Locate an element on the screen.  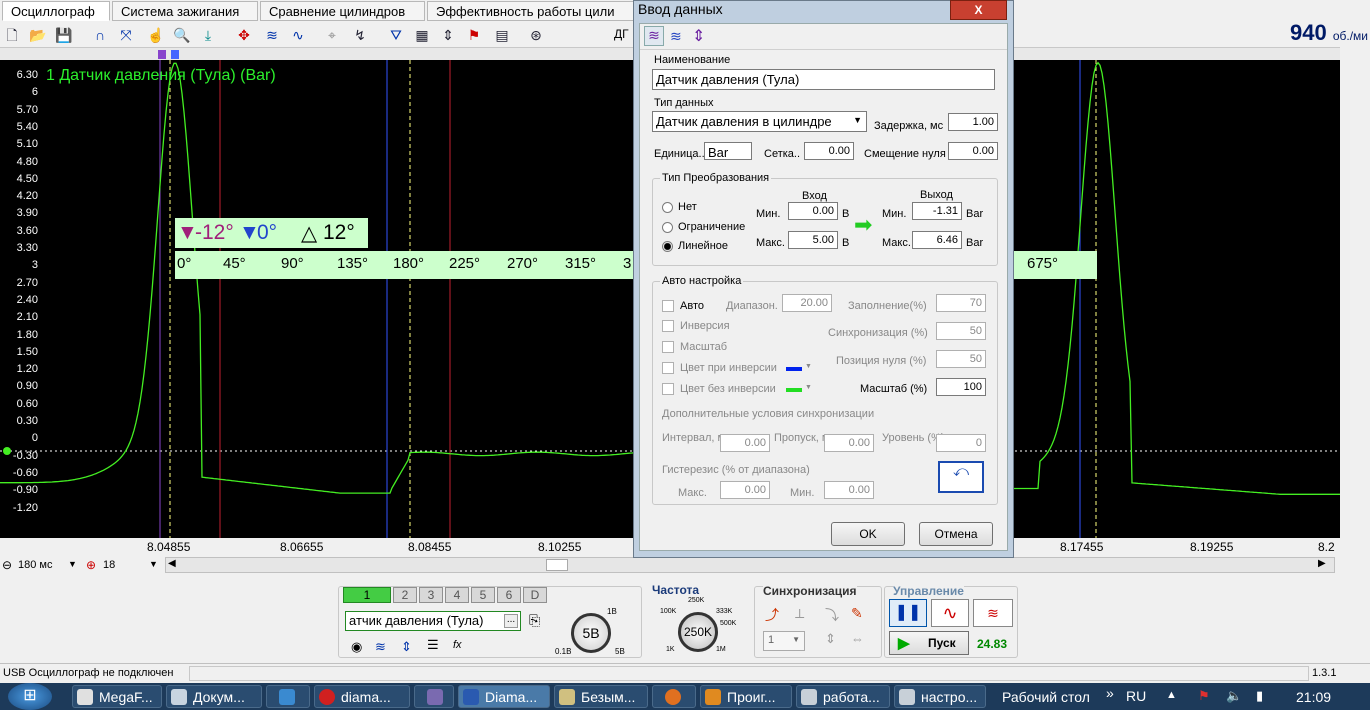
channel-button-5: 5 is located at coordinates (483, 595).